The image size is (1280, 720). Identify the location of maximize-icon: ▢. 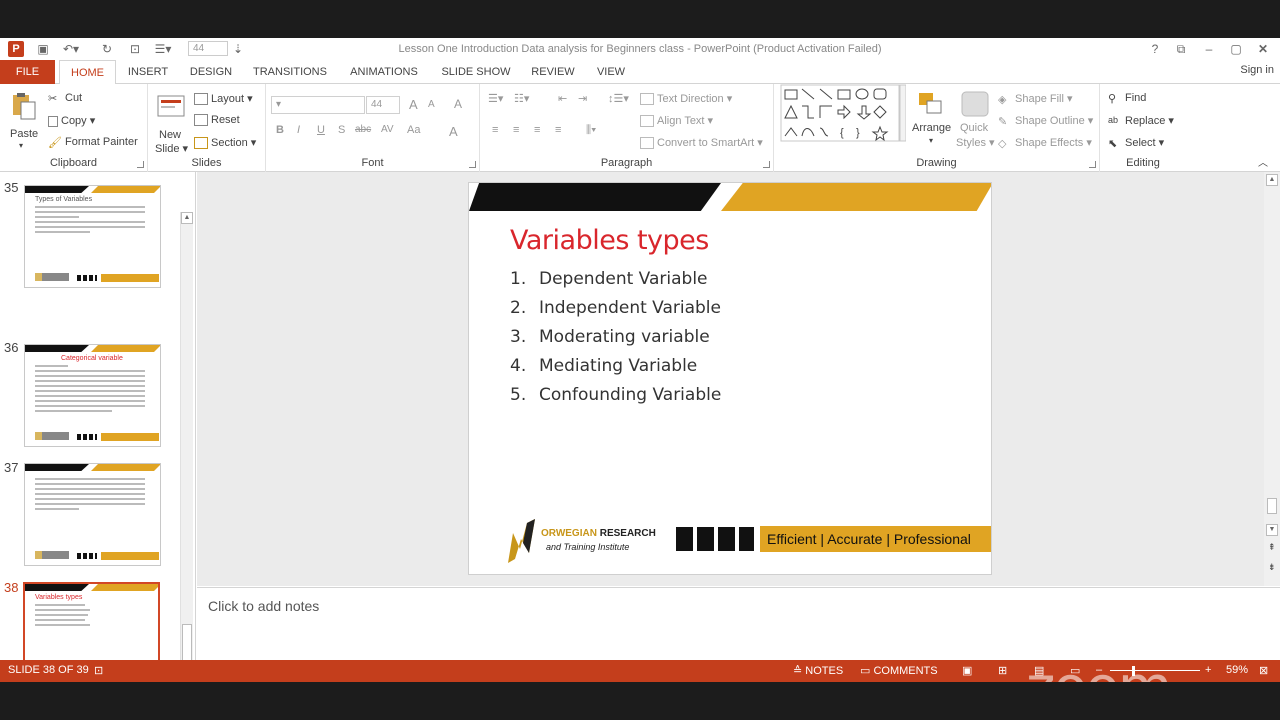
(1236, 49).